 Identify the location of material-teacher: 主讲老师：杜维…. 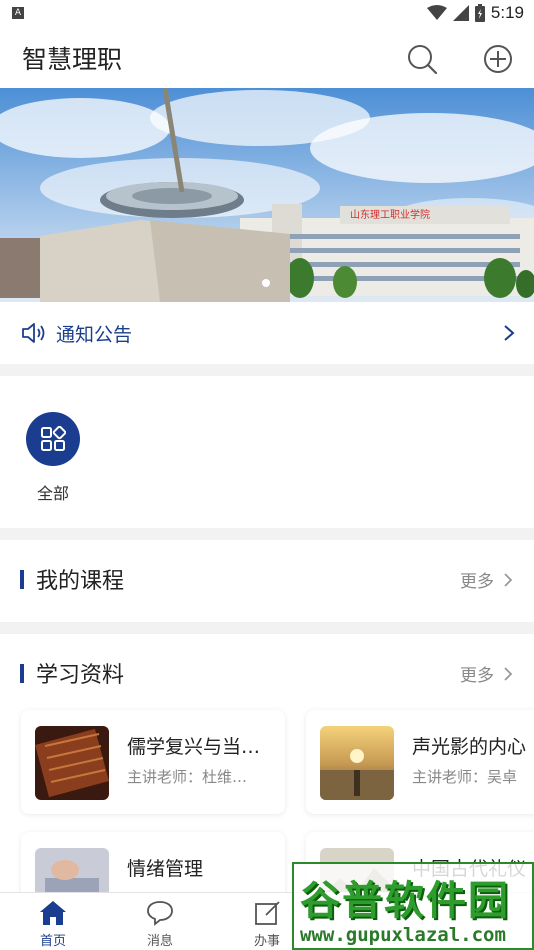
(187, 777).